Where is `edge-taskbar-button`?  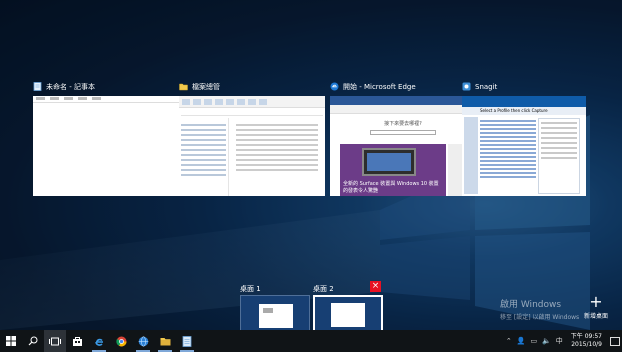
edge-taskbar-button is located at coordinates (99, 341).